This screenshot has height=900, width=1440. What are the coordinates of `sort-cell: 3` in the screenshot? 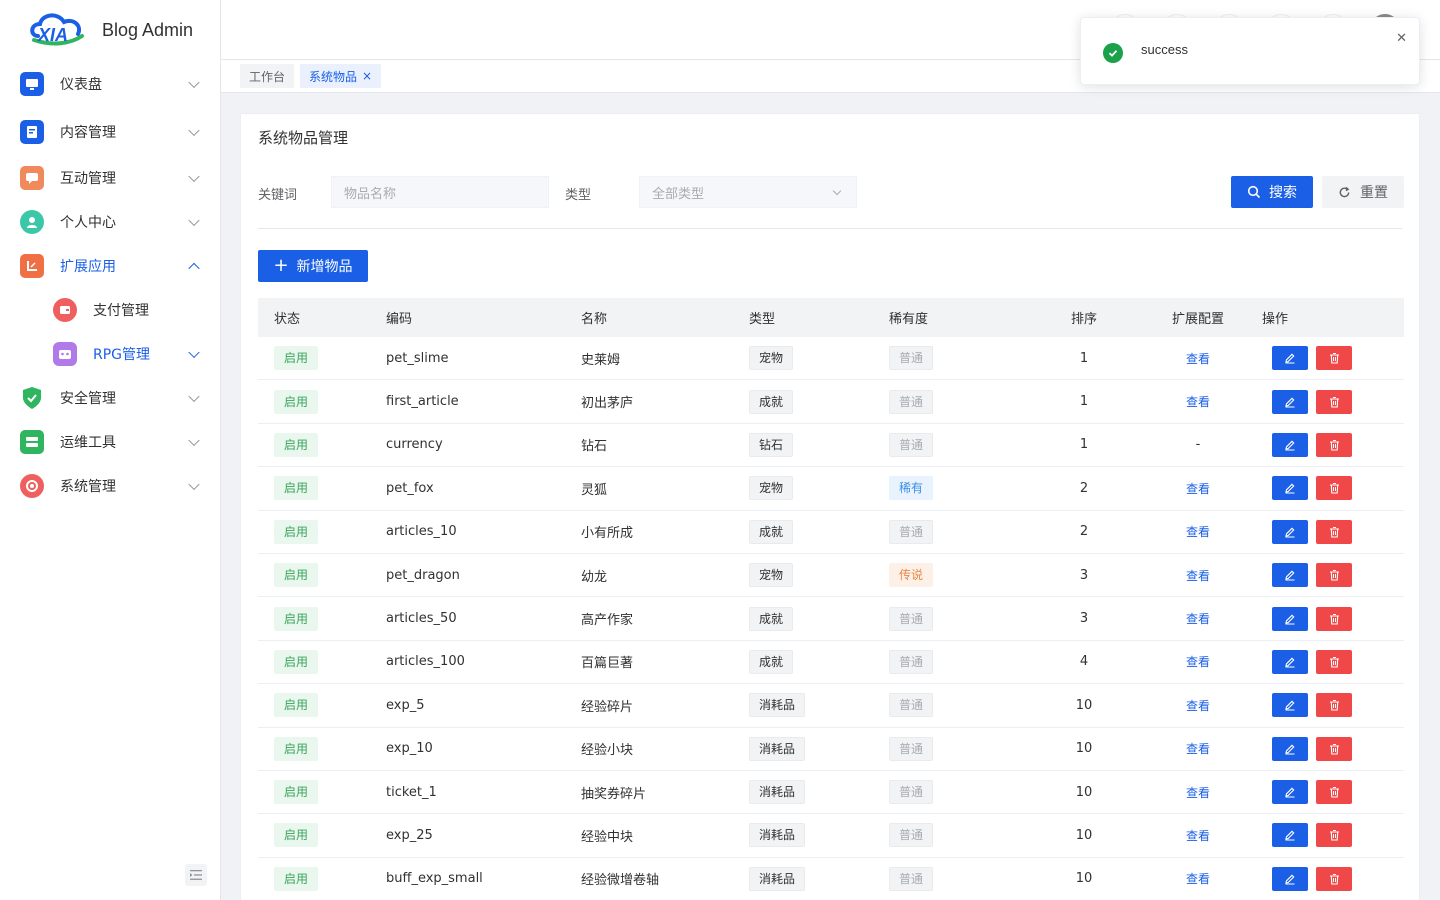 It's located at (1084, 575).